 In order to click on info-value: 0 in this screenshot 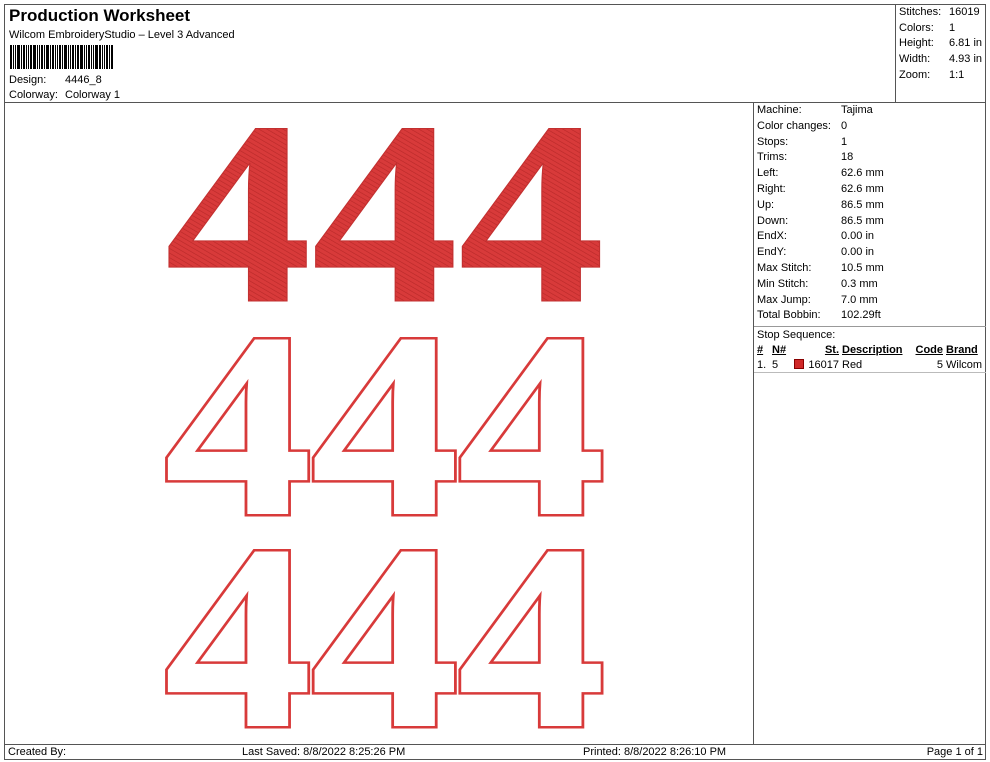, I will do `click(844, 125)`.